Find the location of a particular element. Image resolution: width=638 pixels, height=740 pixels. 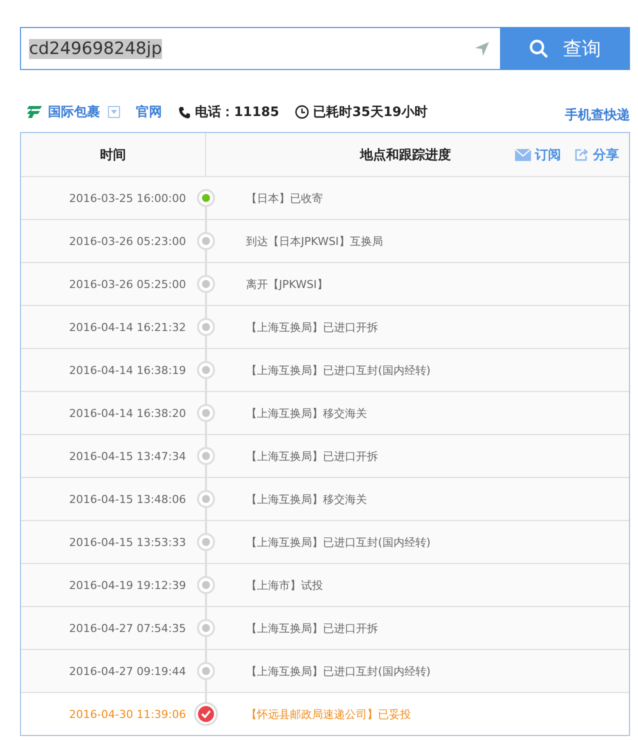

official-site-link: 官网 is located at coordinates (149, 112).